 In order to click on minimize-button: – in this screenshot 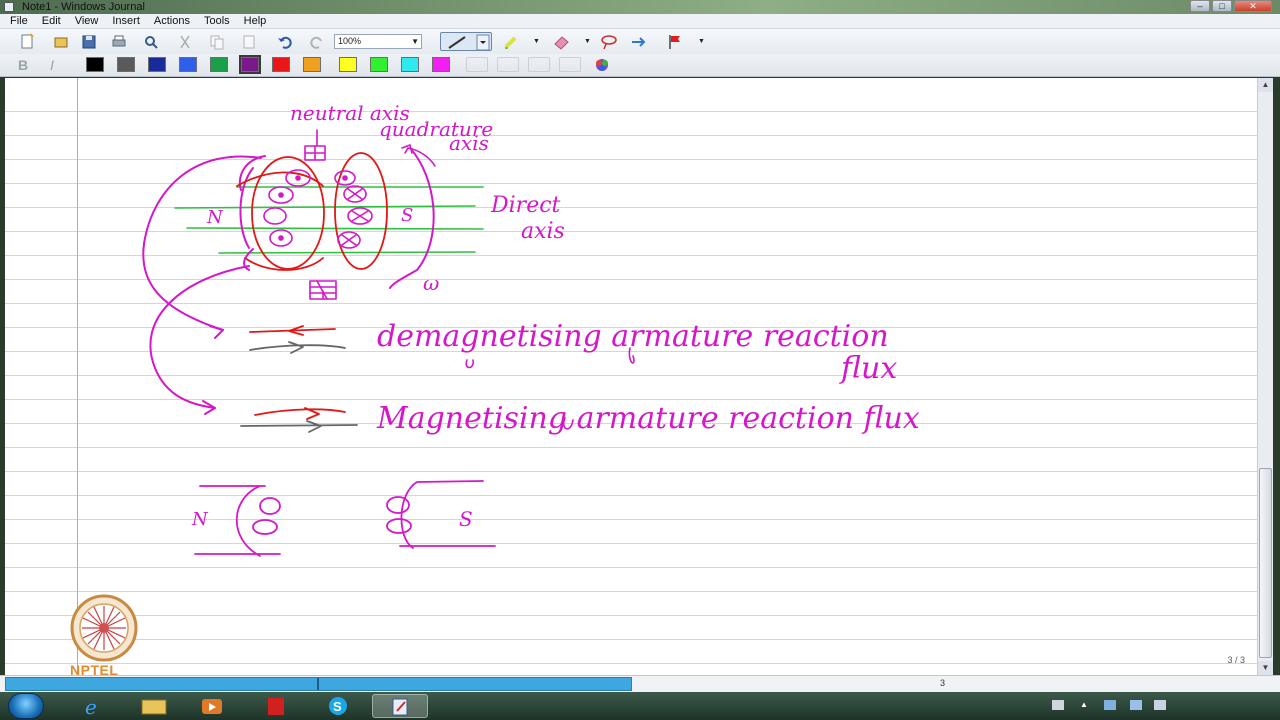, I will do `click(1200, 6)`.